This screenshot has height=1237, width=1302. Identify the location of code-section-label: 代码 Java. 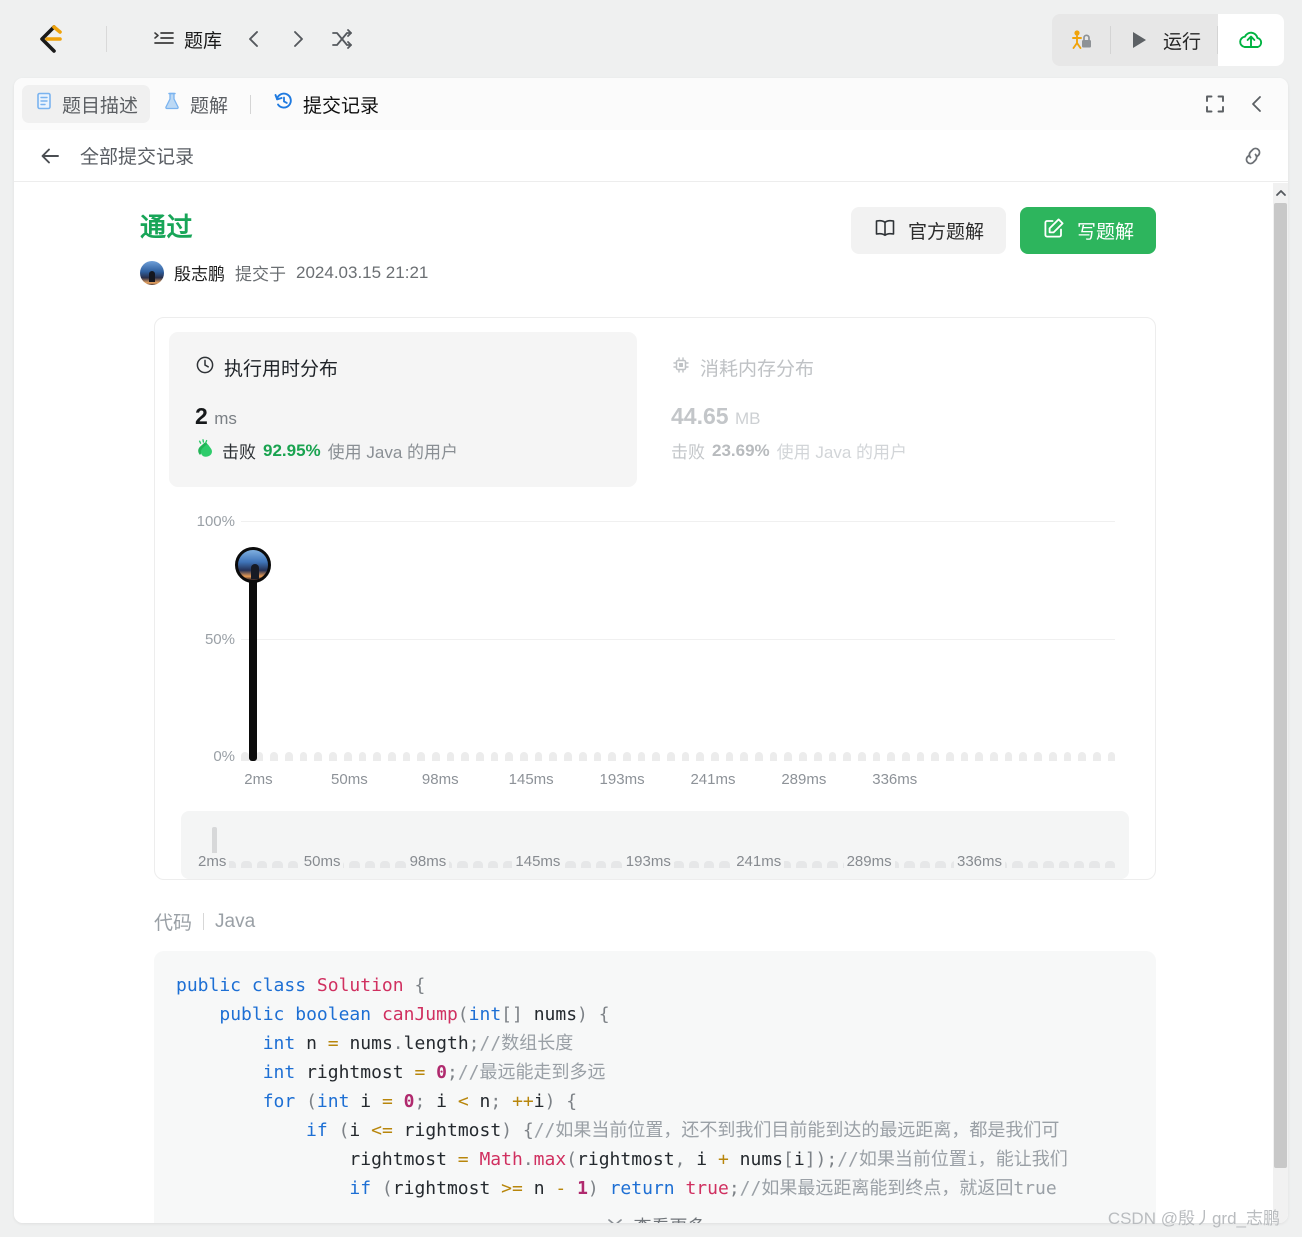
(711, 921).